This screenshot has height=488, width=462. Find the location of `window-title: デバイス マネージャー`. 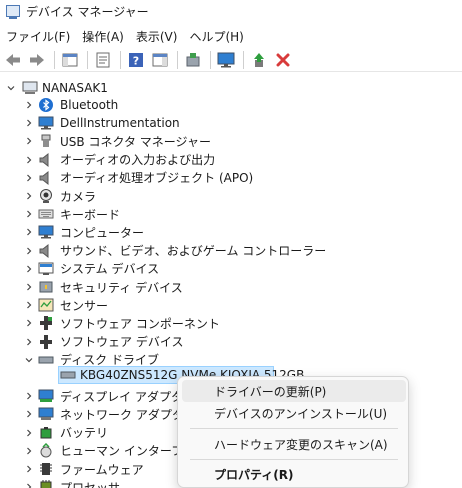

window-title: デバイス マネージャー is located at coordinates (87, 11).